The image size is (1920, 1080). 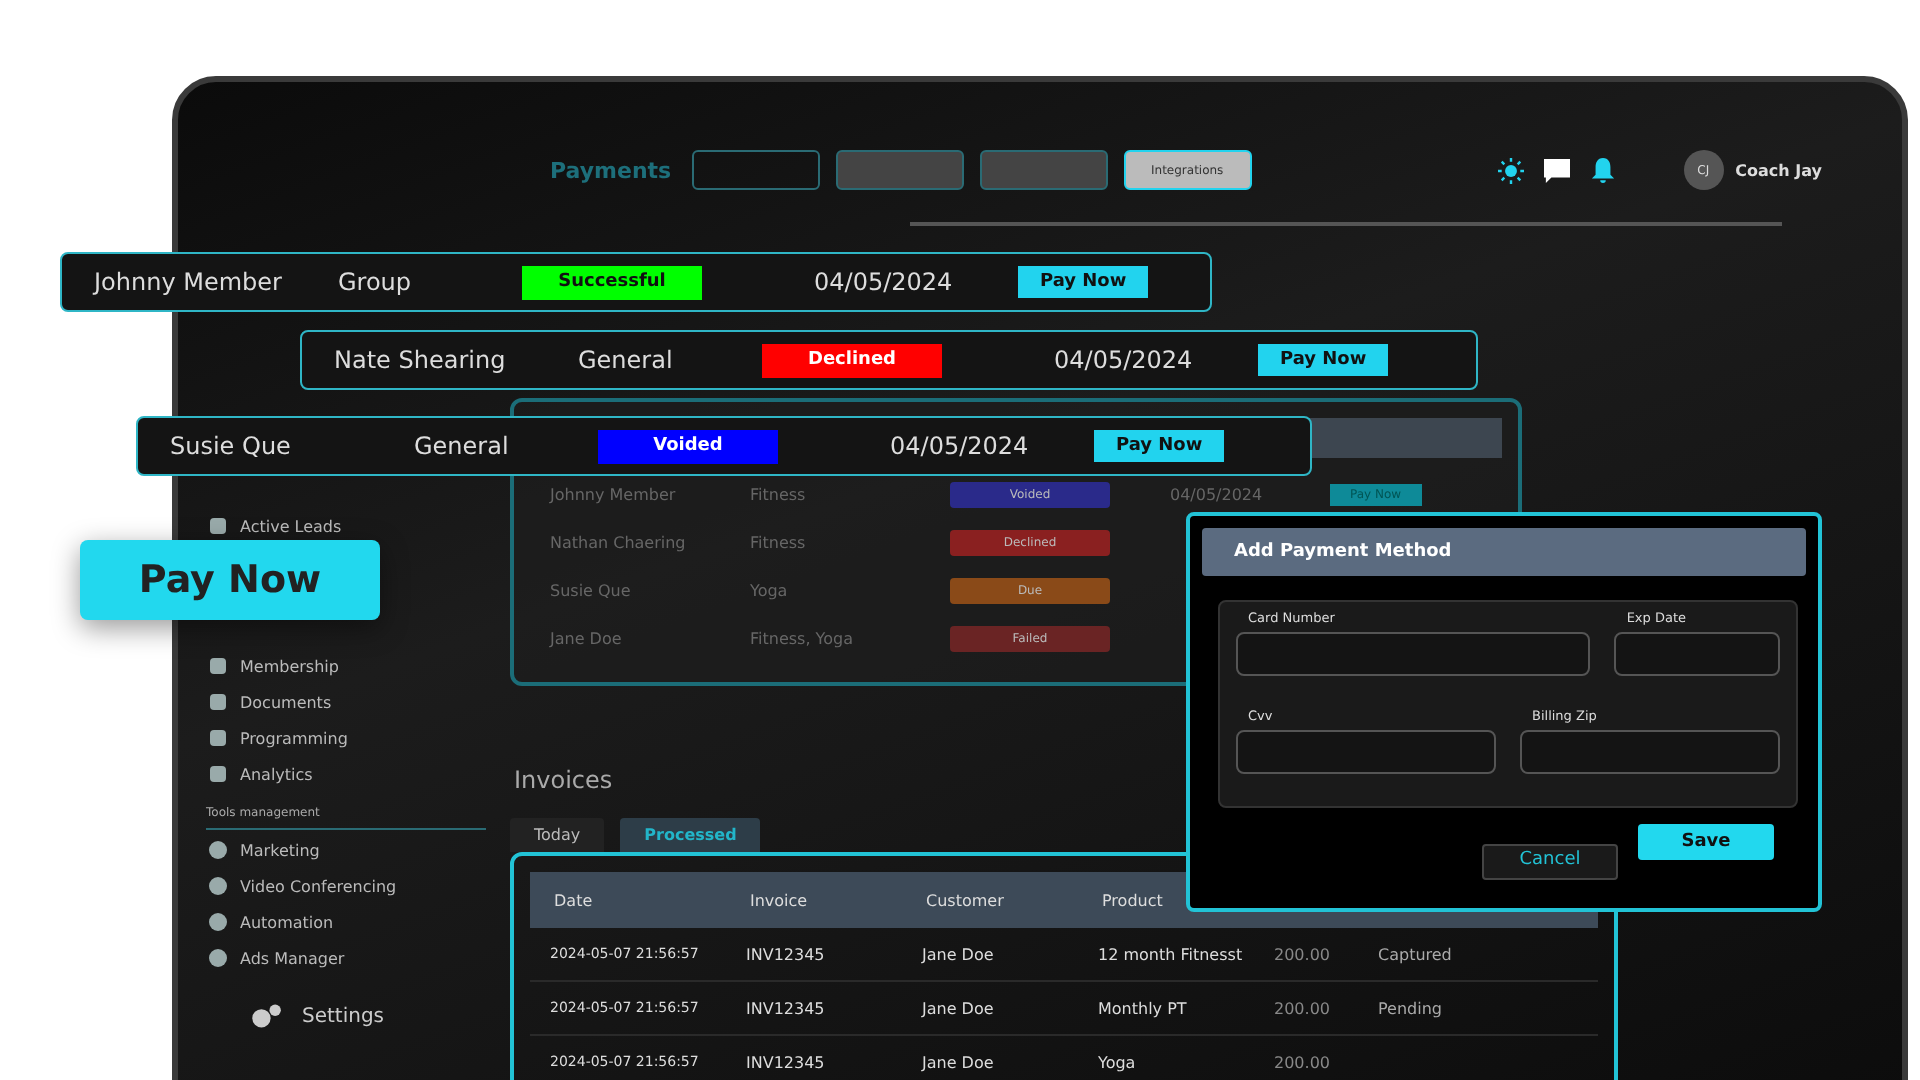 I want to click on page-title: Payments, so click(x=611, y=170).